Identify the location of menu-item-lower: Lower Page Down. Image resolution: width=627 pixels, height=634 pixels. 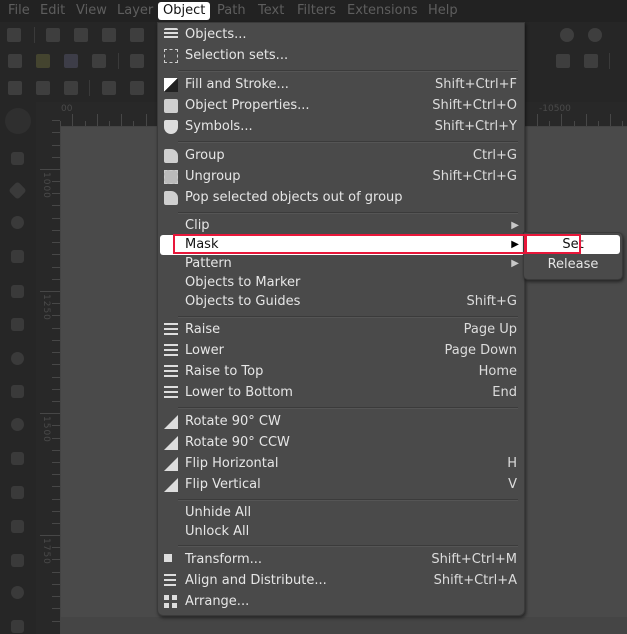
(341, 351).